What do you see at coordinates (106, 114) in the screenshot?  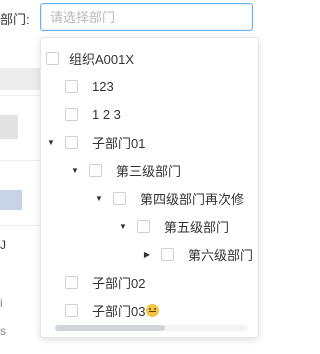 I see `node-label: 1 2 3` at bounding box center [106, 114].